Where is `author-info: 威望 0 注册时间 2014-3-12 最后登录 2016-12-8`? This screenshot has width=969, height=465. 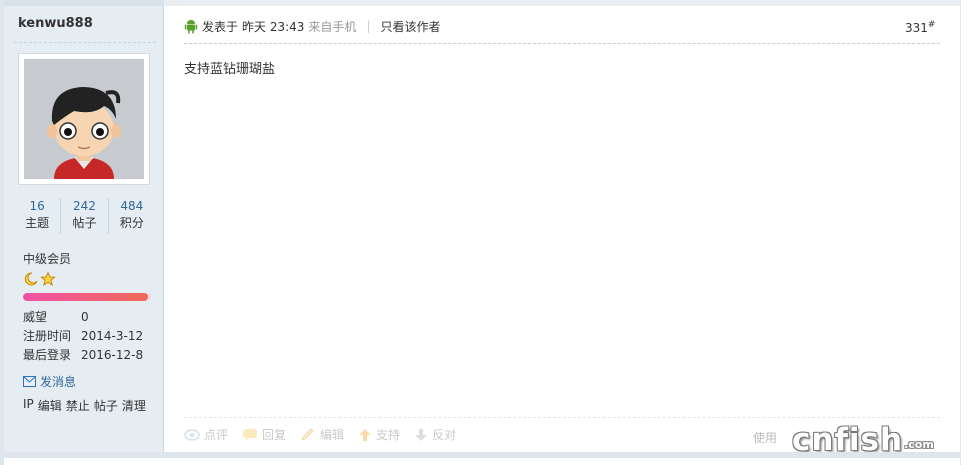 author-info: 威望 0 注册时间 2014-3-12 最后登录 2016-12-8 is located at coordinates (83, 336).